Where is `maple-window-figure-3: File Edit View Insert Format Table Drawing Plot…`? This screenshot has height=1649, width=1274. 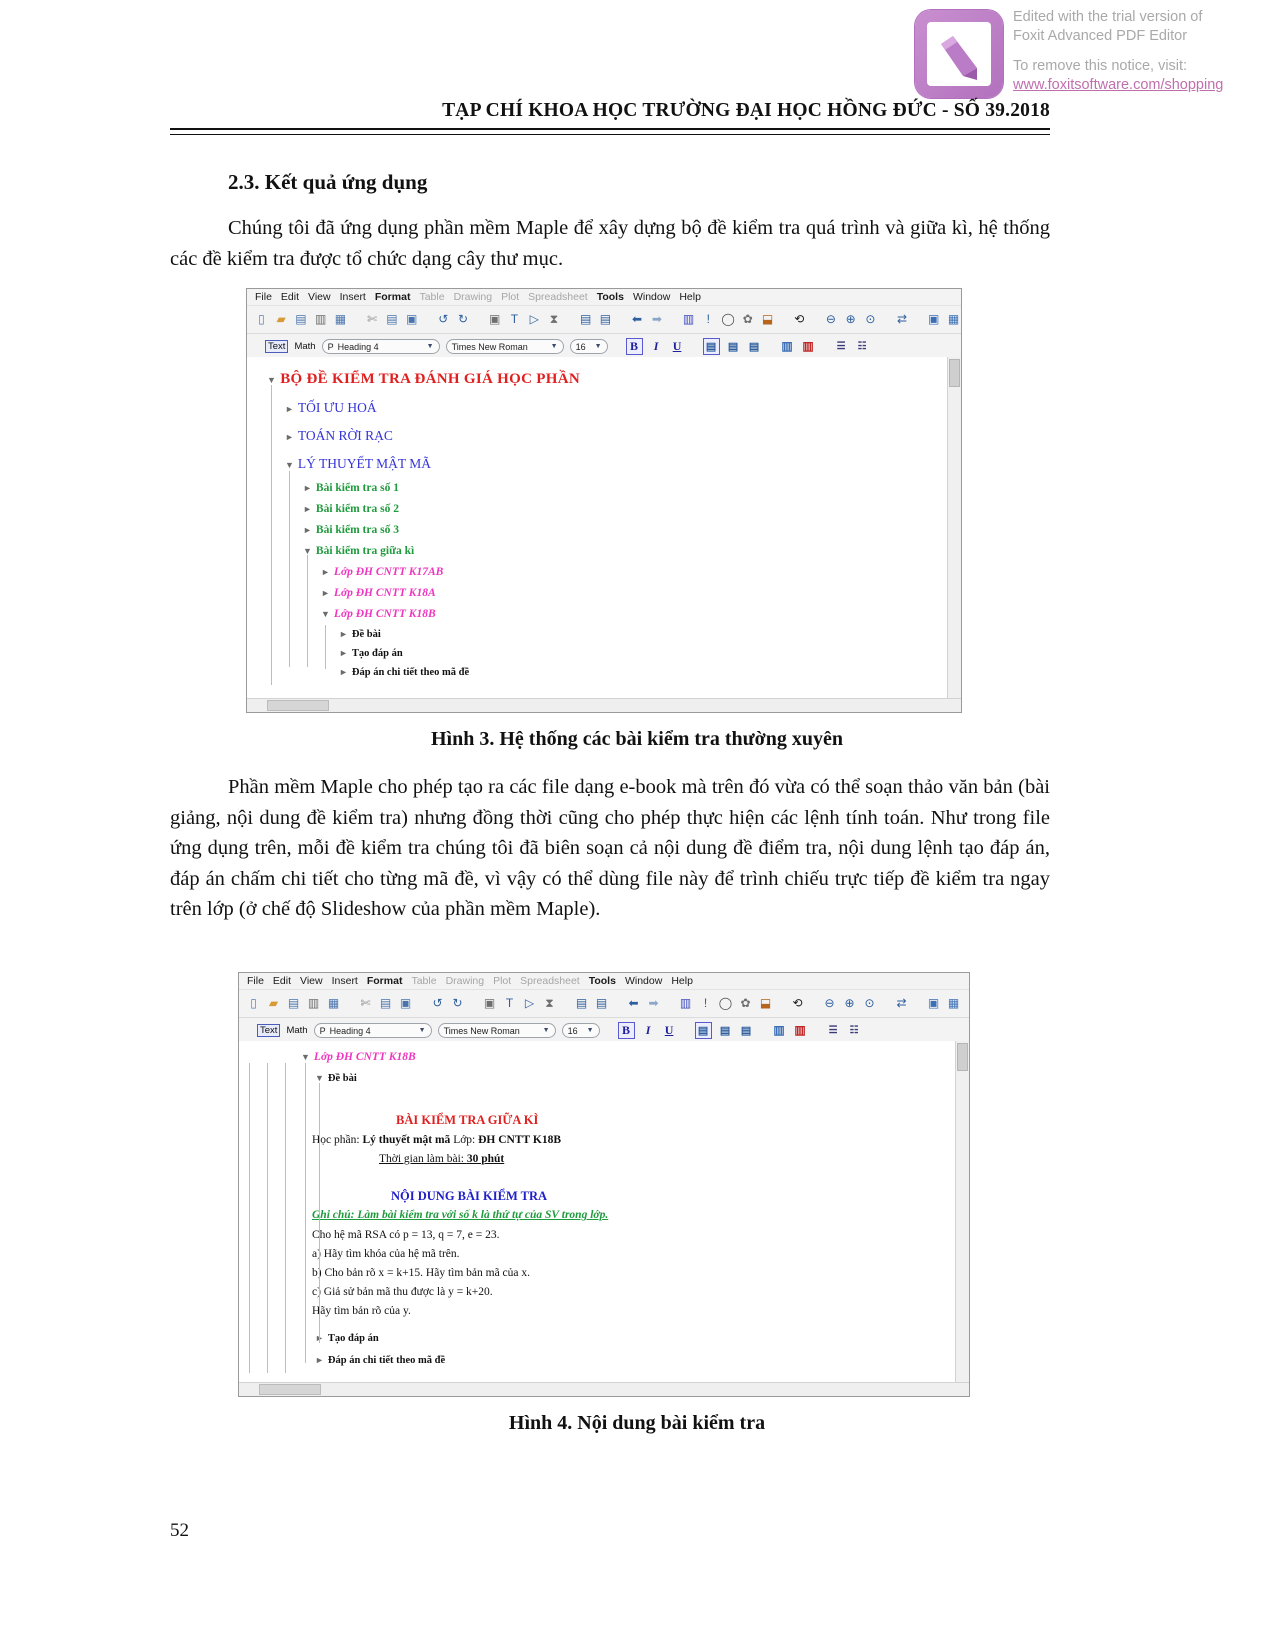
maple-window-figure-3: File Edit View Insert Format Table Drawing Plot… is located at coordinates (604, 500).